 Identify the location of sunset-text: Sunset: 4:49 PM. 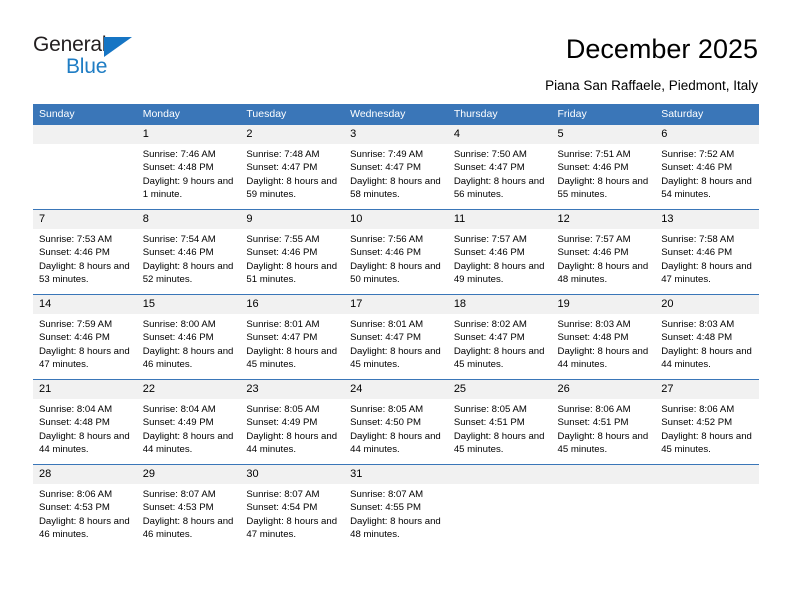
(282, 423).